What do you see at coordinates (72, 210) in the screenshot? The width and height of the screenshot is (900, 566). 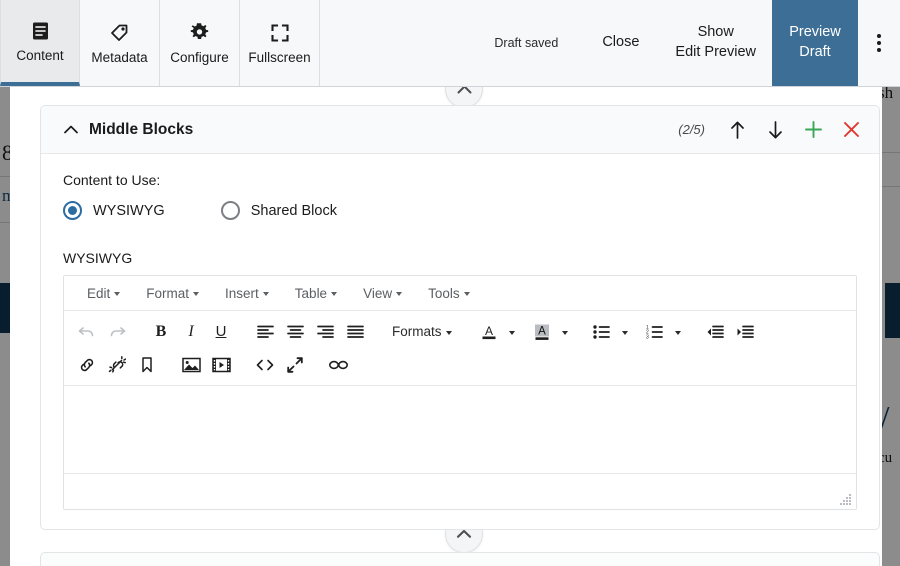 I see `radio-indicator-wysiwyg` at bounding box center [72, 210].